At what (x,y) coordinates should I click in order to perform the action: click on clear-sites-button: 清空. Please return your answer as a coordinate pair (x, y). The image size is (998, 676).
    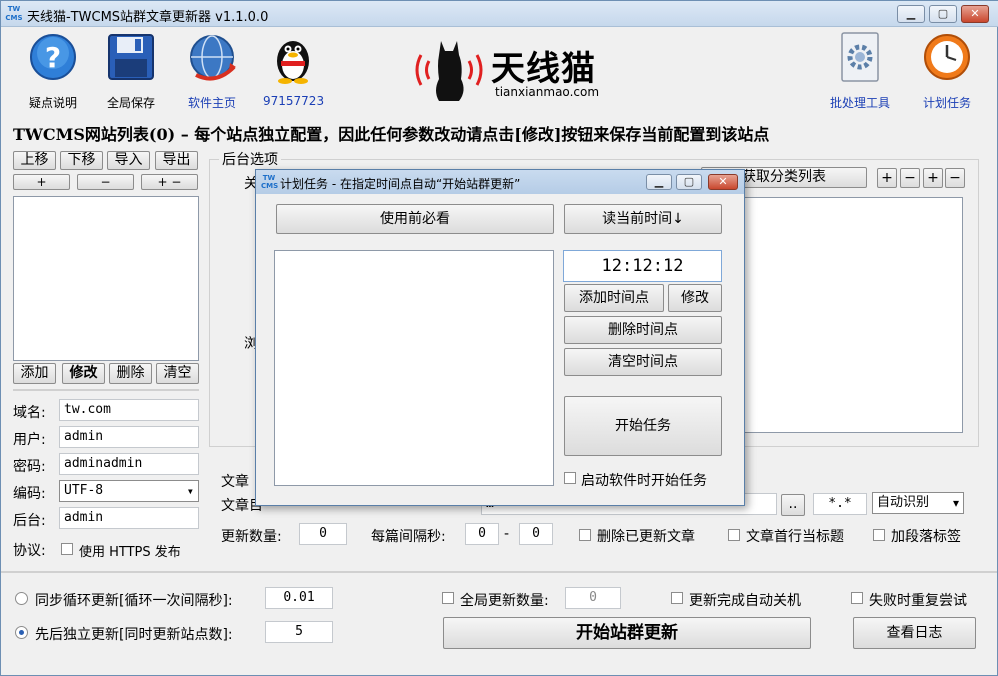
    Looking at the image, I should click on (177, 373).